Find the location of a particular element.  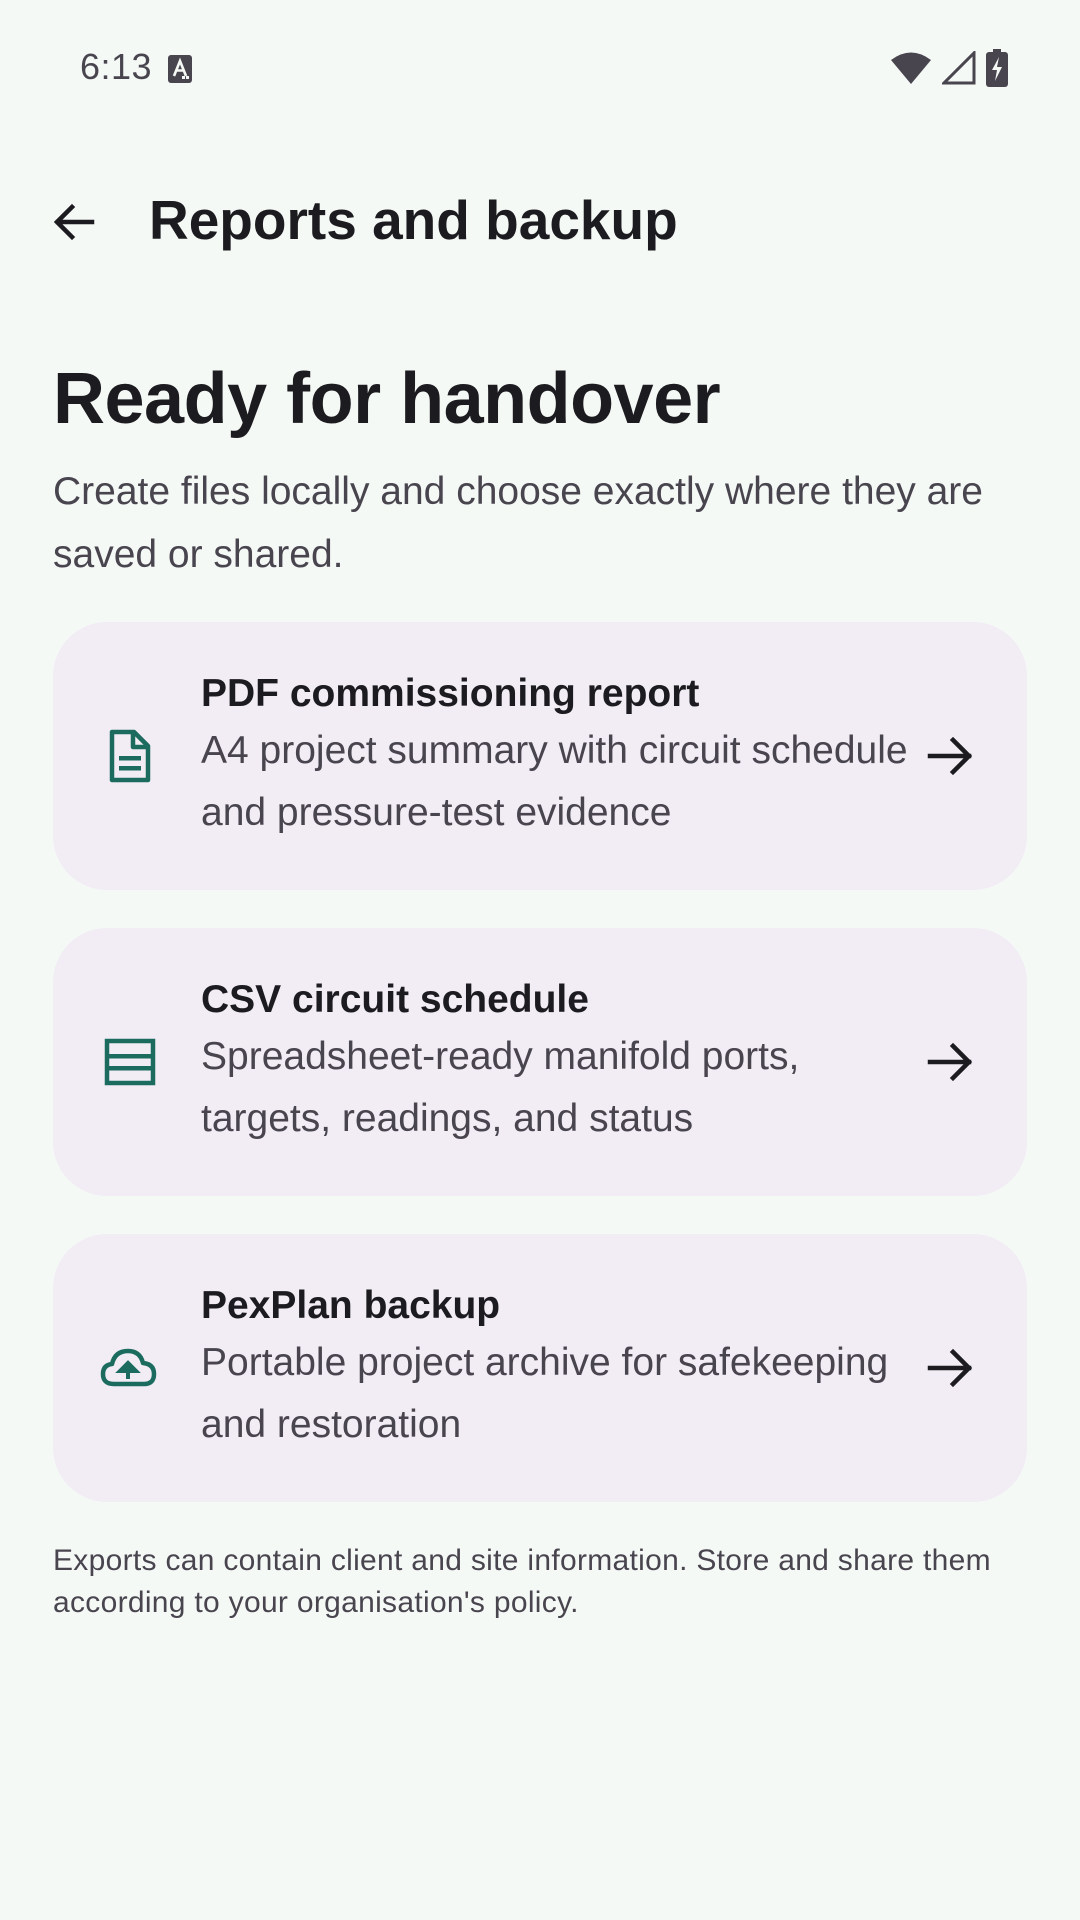

section-heading: Ready for handover is located at coordinates (387, 399).